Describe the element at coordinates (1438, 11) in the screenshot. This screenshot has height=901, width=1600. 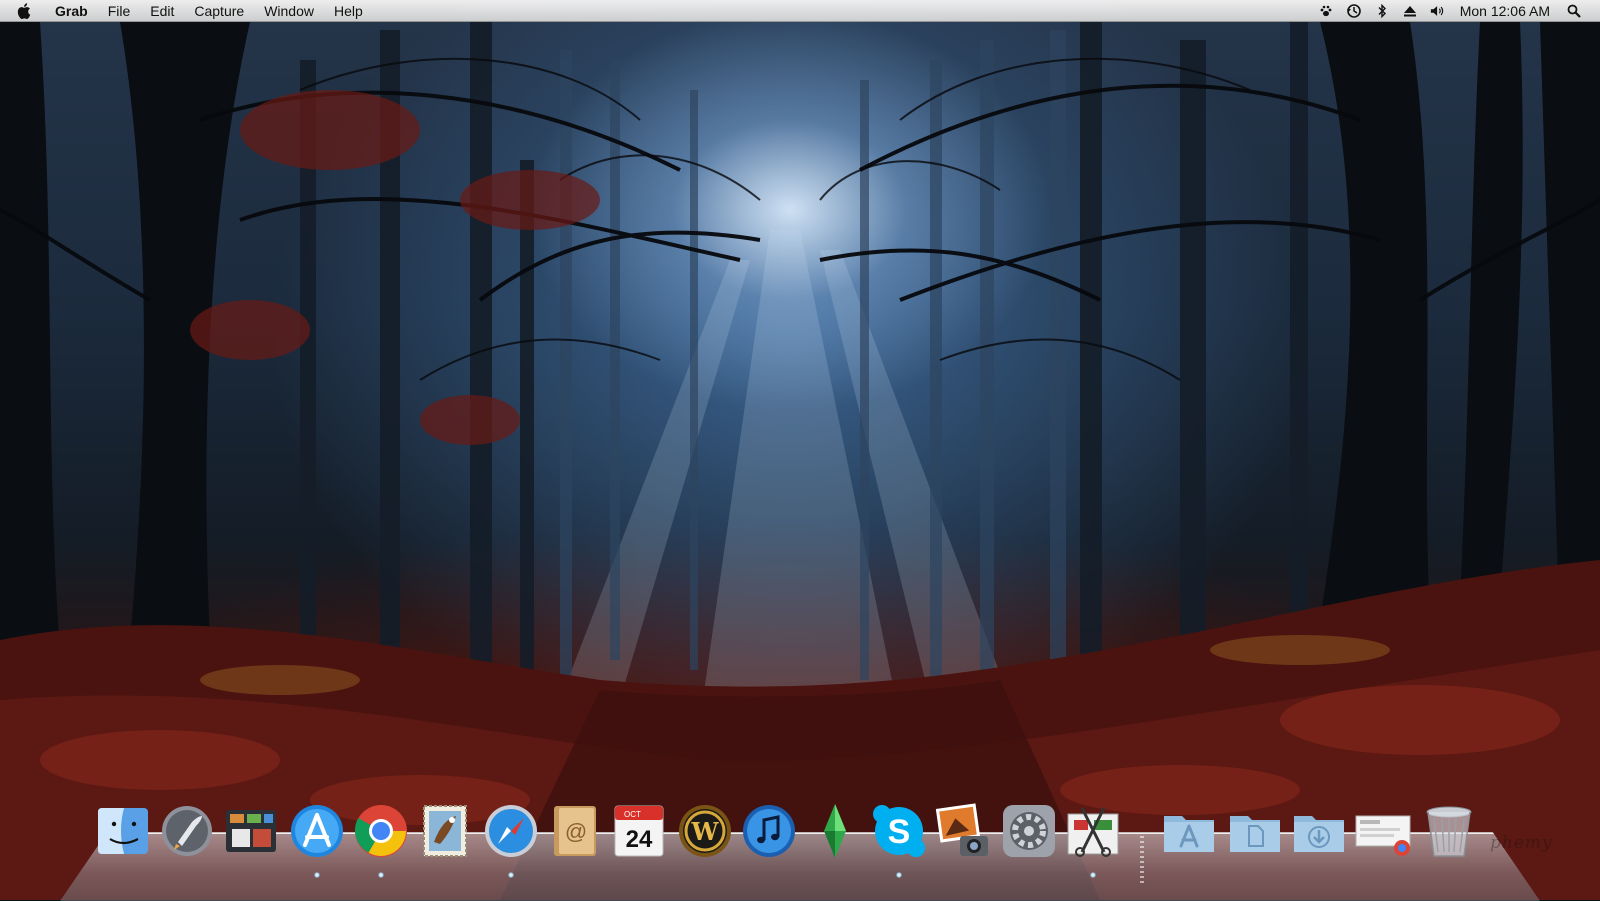
I see `volume-icon` at that location.